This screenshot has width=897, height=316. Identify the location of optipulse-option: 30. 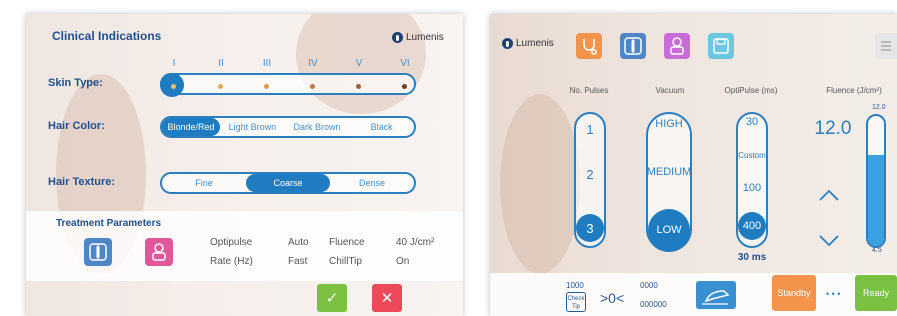
(752, 122).